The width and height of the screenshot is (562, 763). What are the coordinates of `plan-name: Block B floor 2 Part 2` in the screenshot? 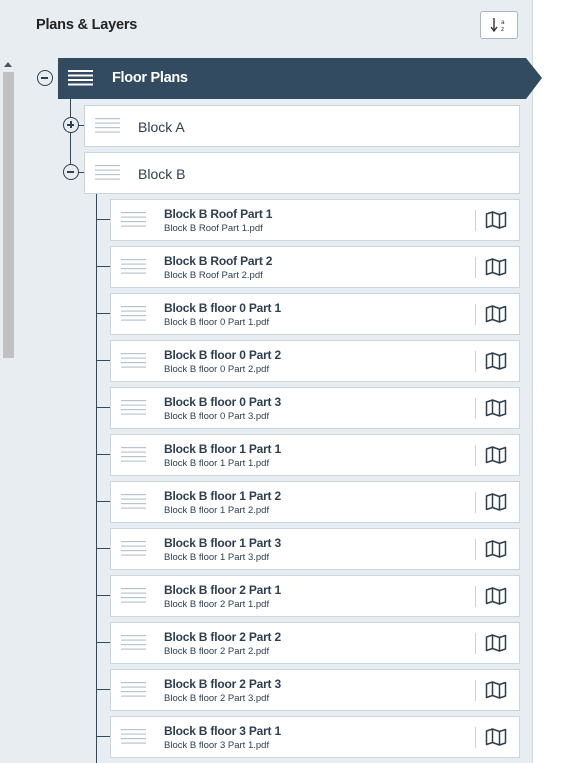 It's located at (222, 637).